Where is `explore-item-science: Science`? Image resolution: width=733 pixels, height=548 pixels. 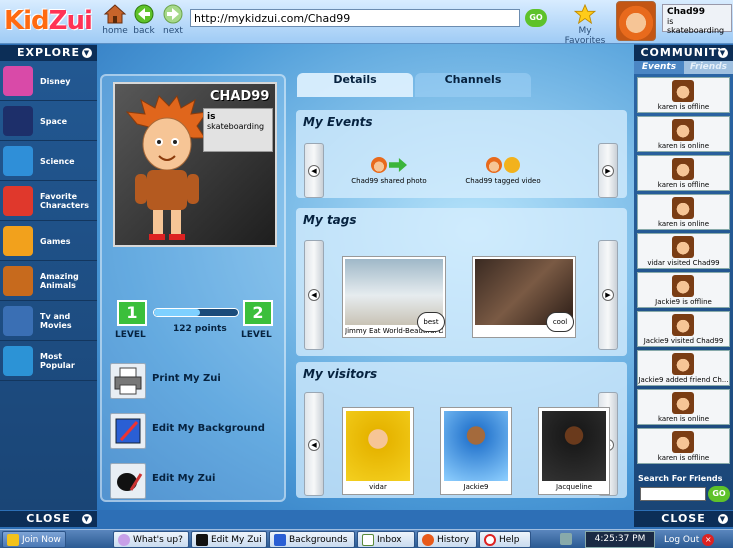
explore-item-science: Science is located at coordinates (48, 161).